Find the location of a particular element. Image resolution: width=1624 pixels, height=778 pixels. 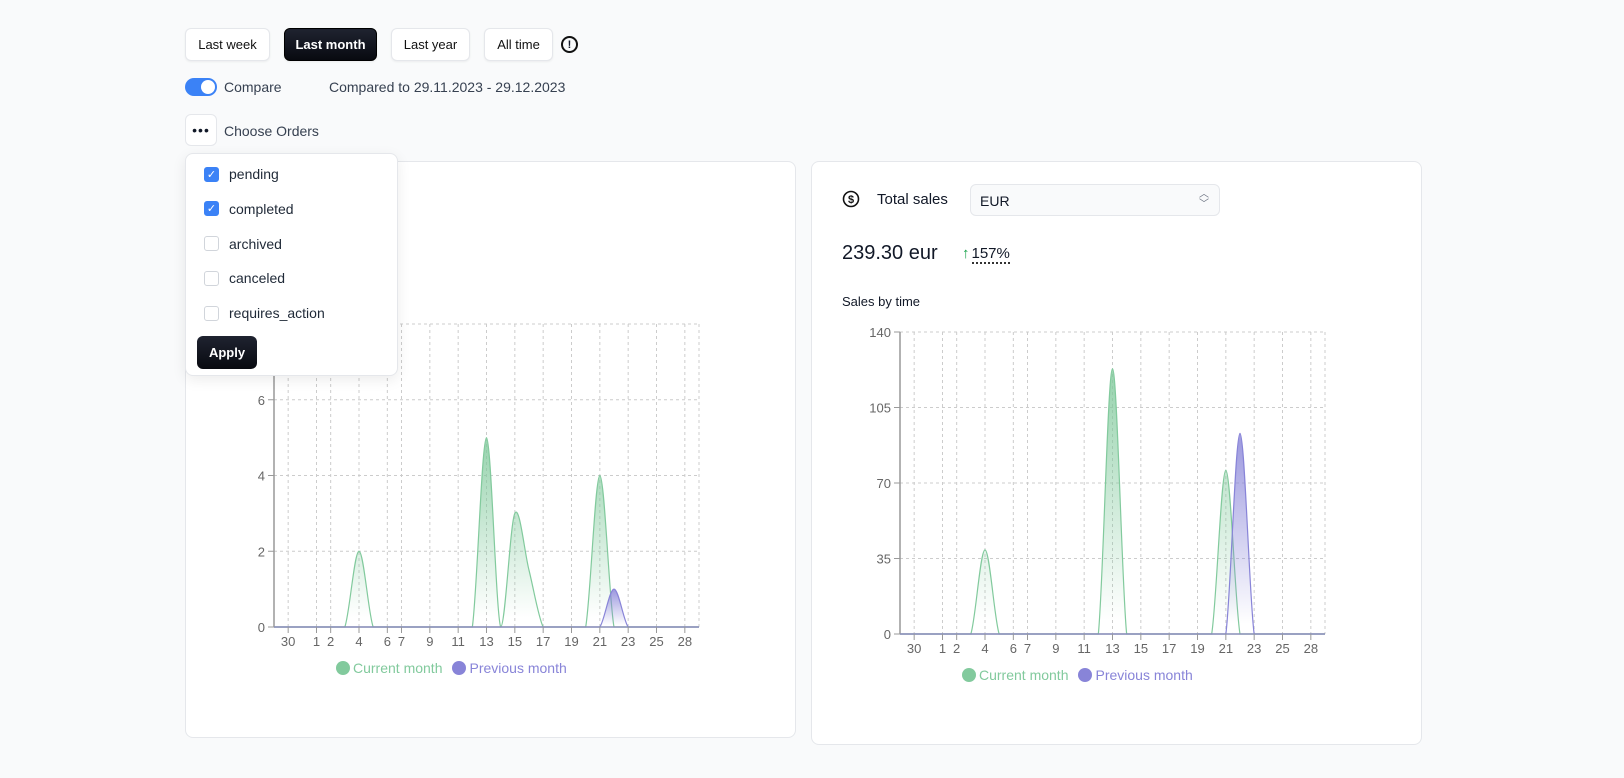

arrow-up-icon: ↑ is located at coordinates (966, 253).